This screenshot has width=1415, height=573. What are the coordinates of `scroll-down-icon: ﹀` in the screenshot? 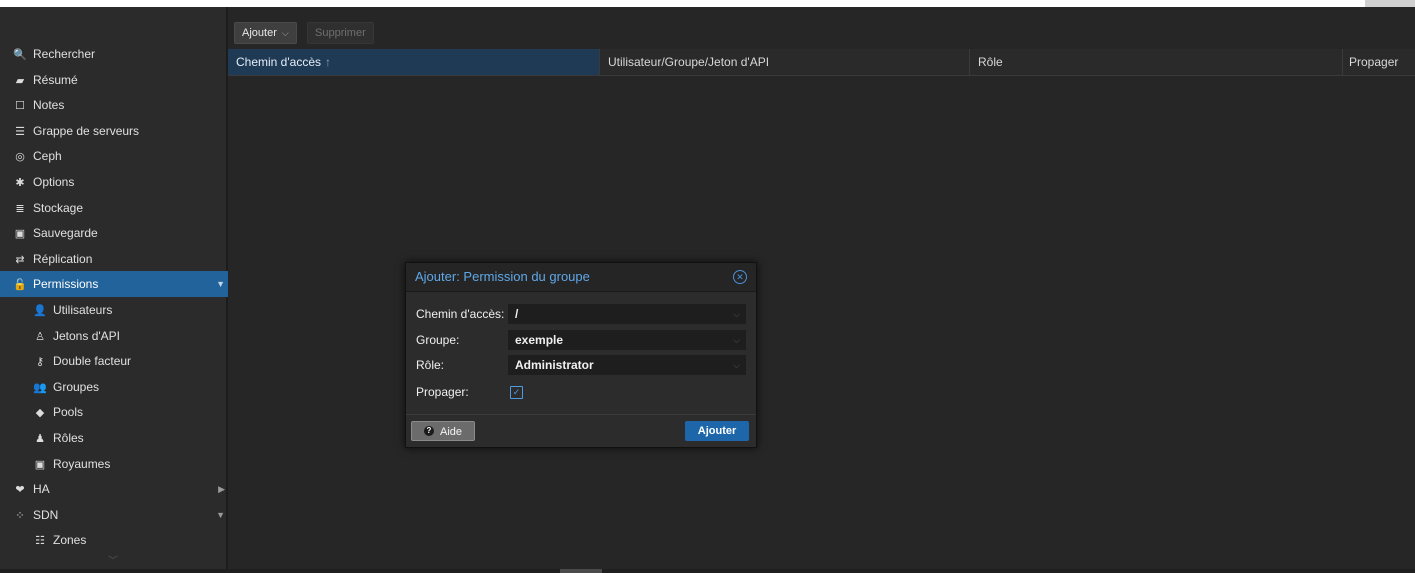 It's located at (113, 559).